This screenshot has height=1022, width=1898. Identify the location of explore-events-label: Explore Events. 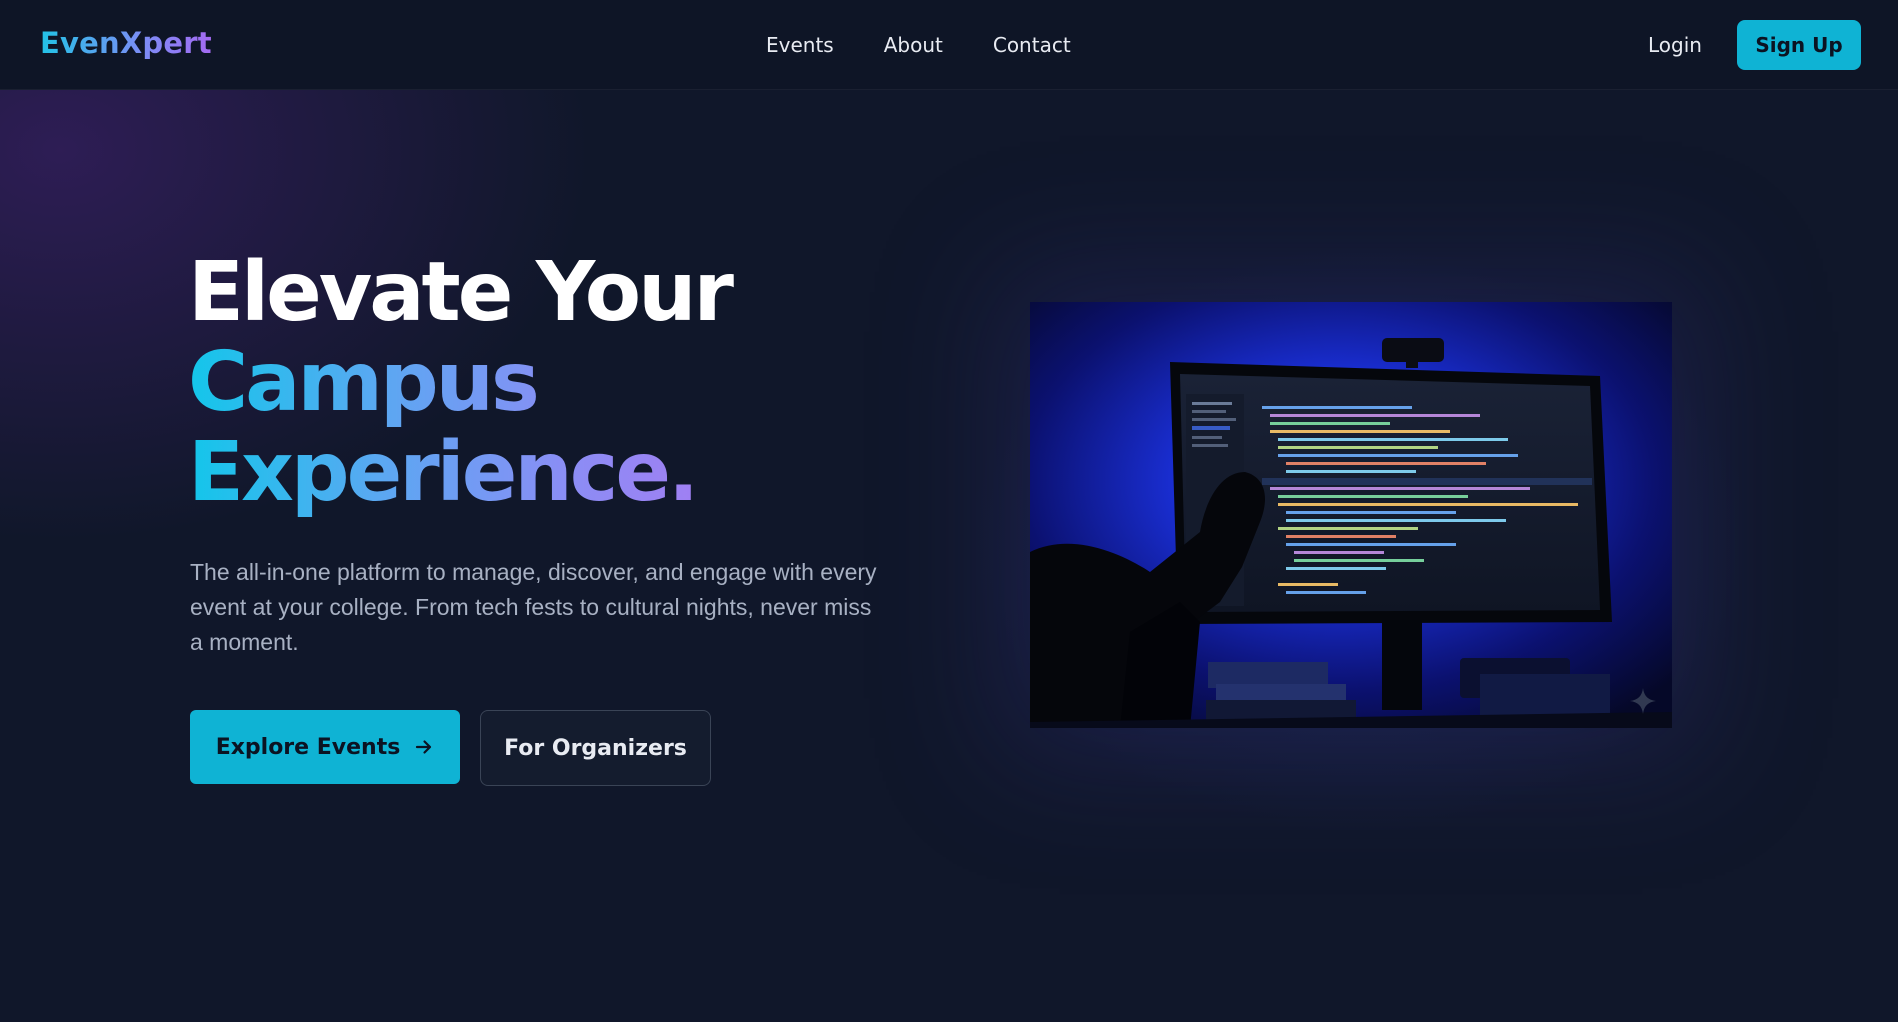
(308, 747).